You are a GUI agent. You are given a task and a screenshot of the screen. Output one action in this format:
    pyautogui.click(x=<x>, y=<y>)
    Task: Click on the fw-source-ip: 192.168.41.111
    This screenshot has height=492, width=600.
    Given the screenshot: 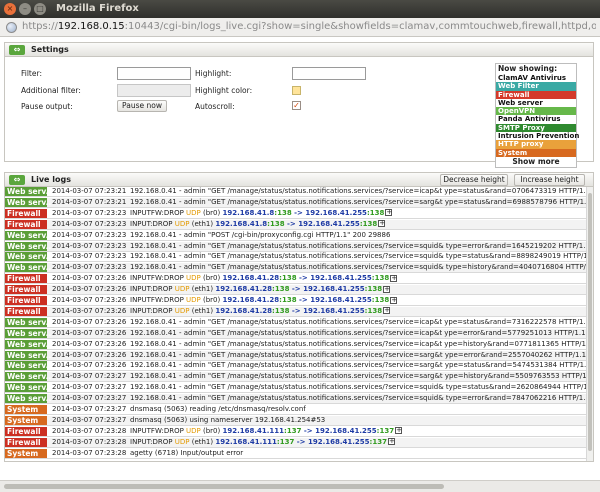 What is the action you would take?
    pyautogui.click(x=253, y=430)
    